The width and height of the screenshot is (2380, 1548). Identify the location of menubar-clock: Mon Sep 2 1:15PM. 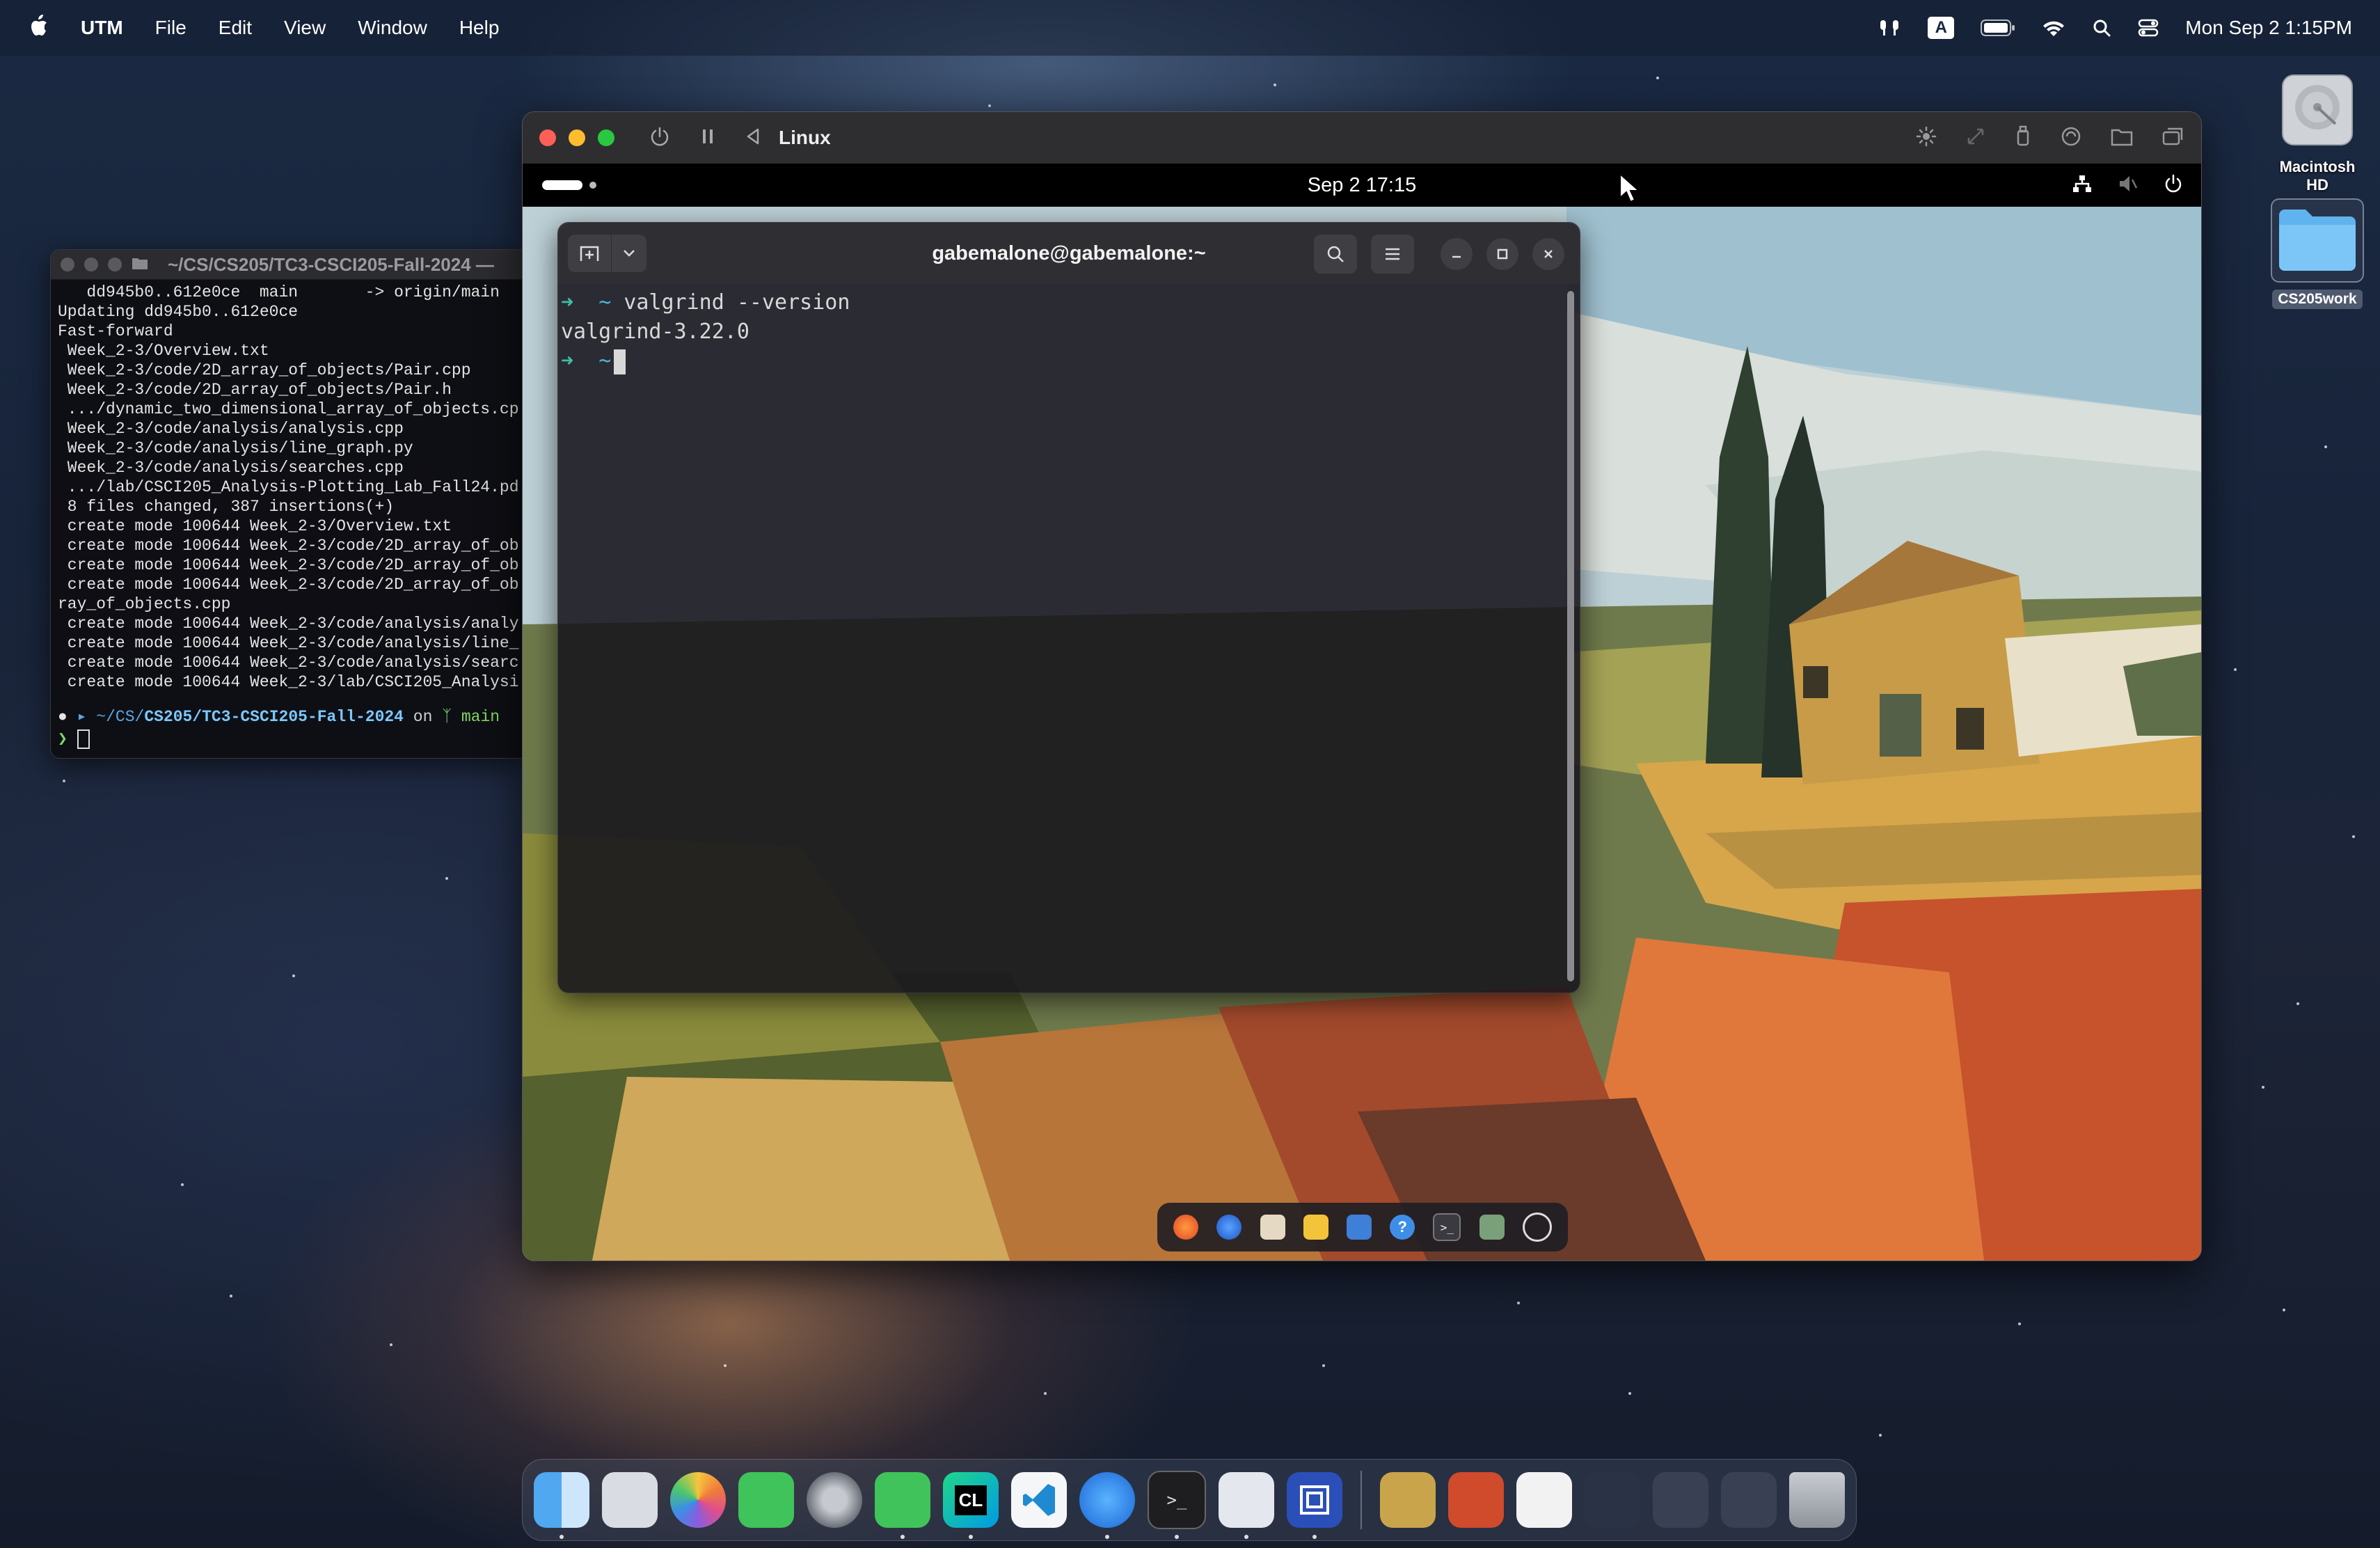
(2268, 28).